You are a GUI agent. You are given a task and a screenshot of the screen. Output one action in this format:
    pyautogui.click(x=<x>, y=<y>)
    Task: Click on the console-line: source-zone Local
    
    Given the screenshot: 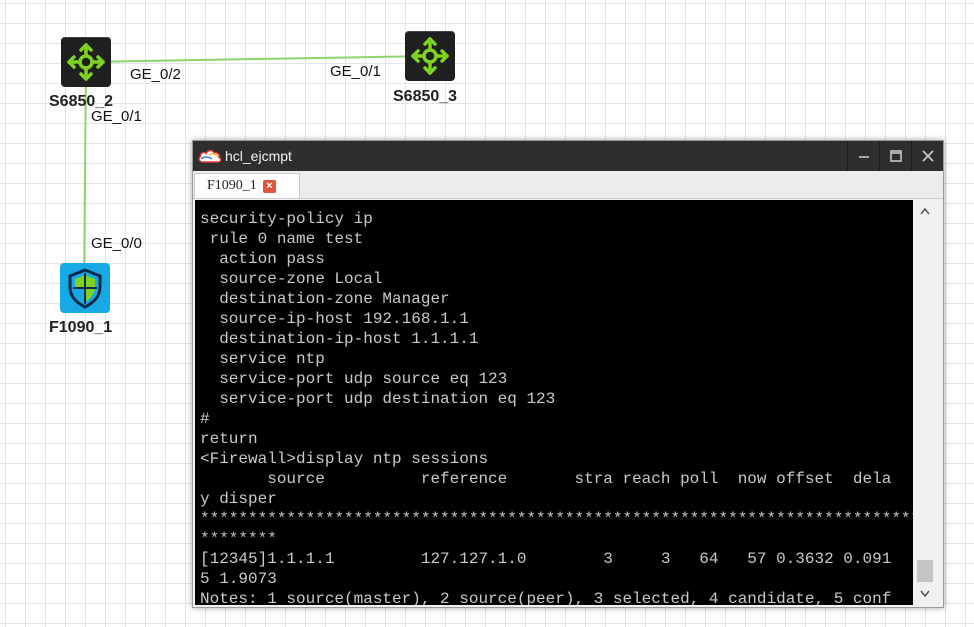 What is the action you would take?
    pyautogui.click(x=291, y=279)
    